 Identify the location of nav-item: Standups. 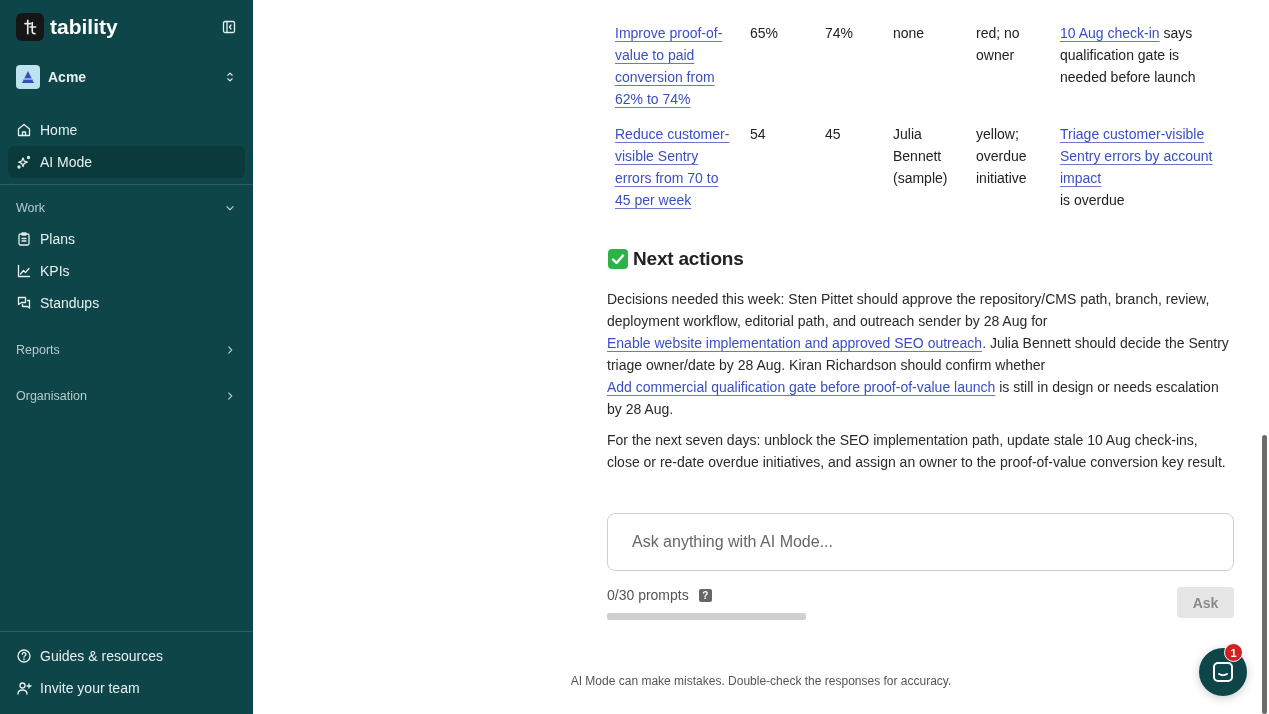
(126, 303).